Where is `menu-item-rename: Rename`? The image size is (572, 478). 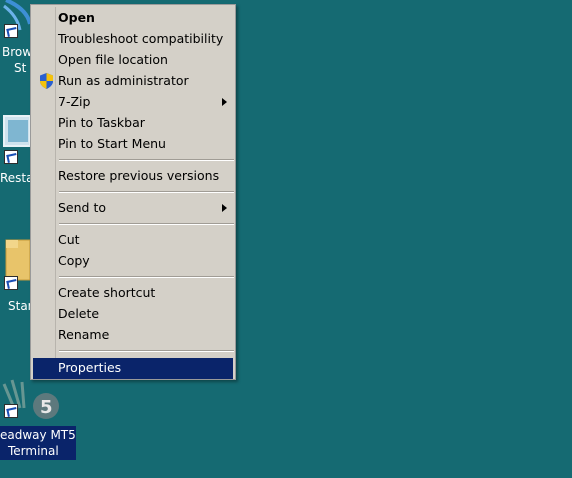 menu-item-rename: Rename is located at coordinates (133, 335).